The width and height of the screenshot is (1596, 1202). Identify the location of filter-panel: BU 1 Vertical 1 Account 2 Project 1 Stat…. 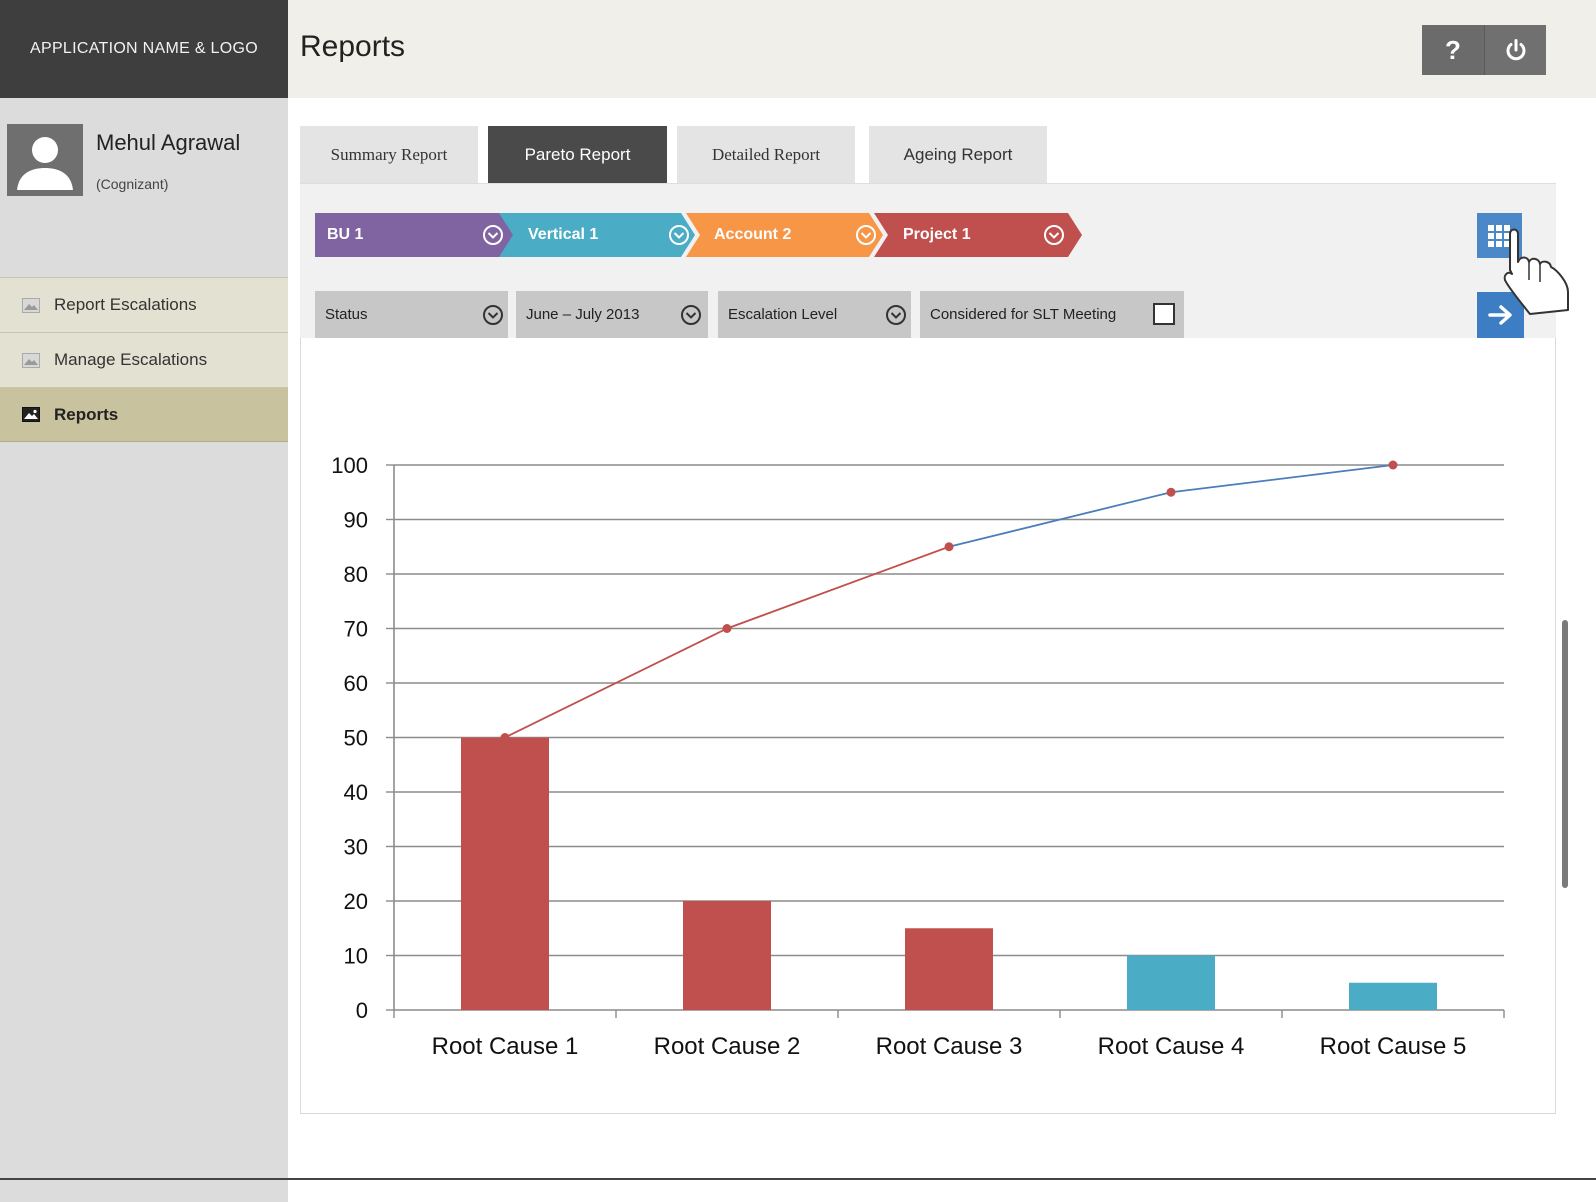
(928, 260).